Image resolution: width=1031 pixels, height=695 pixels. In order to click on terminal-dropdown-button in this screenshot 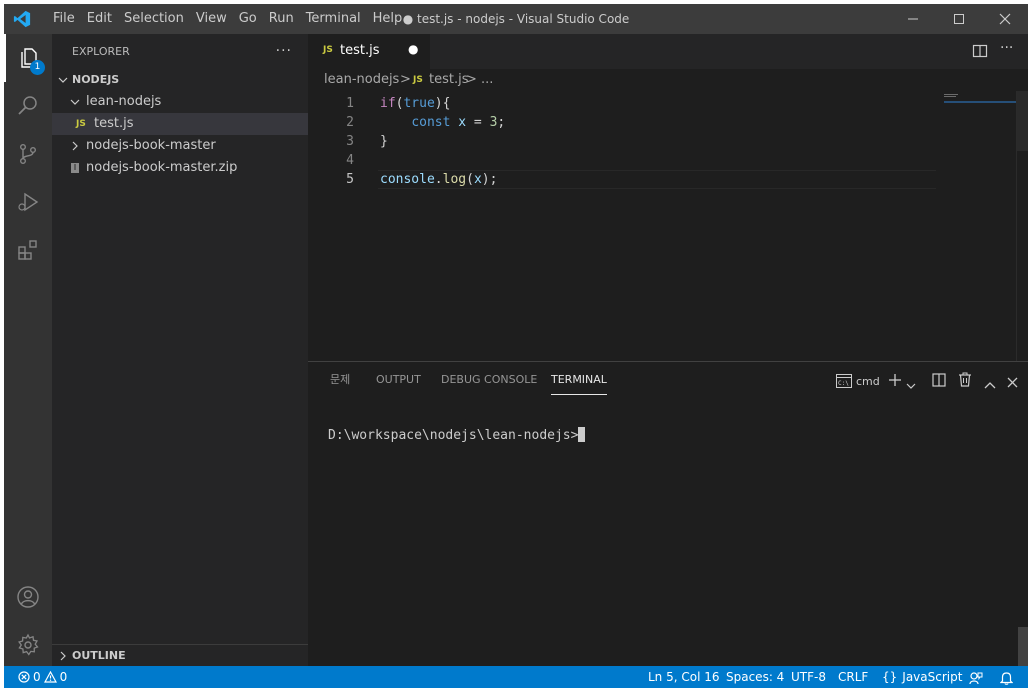, I will do `click(911, 384)`.